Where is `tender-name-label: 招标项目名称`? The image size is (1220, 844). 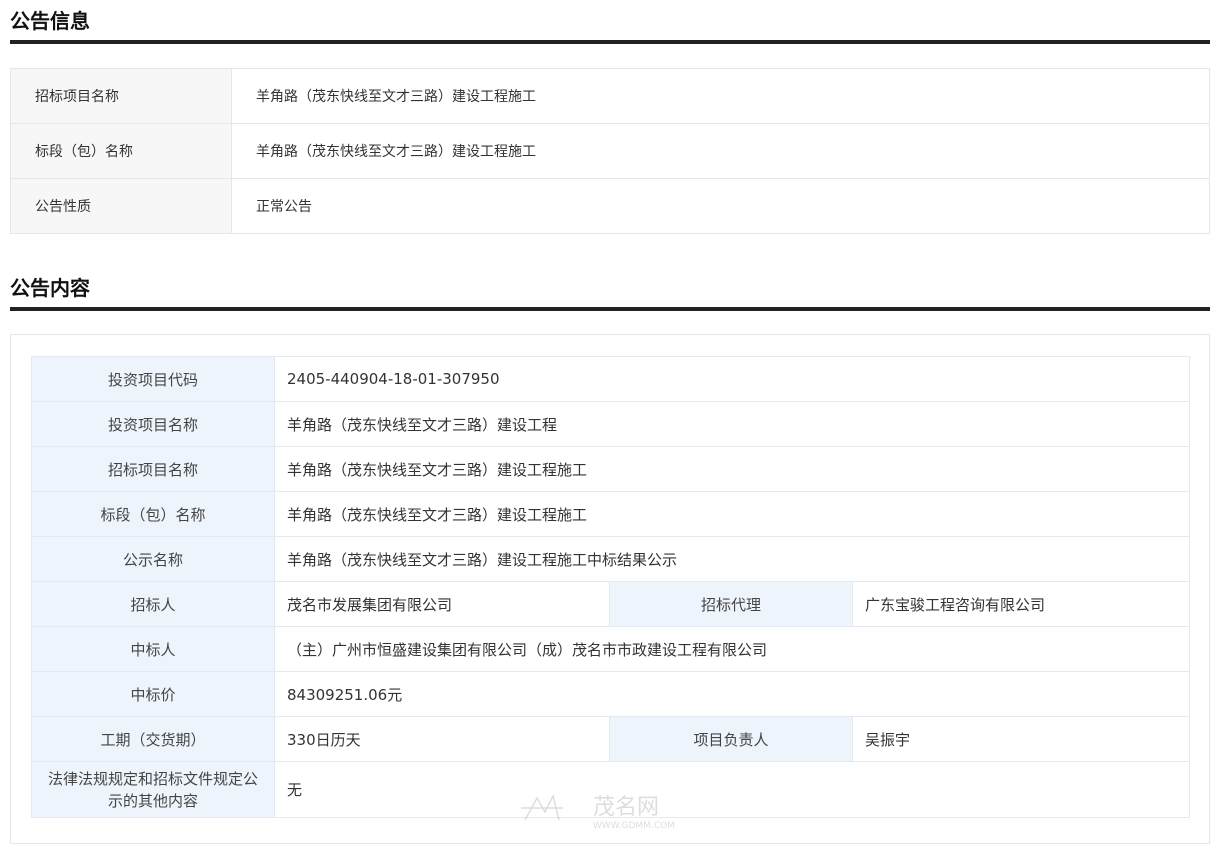 tender-name-label: 招标项目名称 is located at coordinates (153, 469).